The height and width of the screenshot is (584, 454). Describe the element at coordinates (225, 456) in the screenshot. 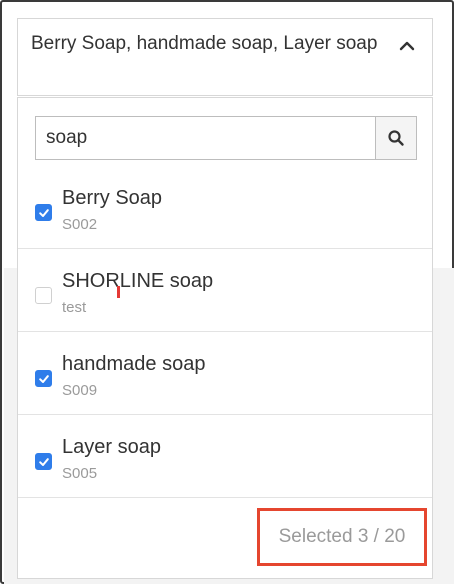

I see `list-item: Layer soap S005` at that location.